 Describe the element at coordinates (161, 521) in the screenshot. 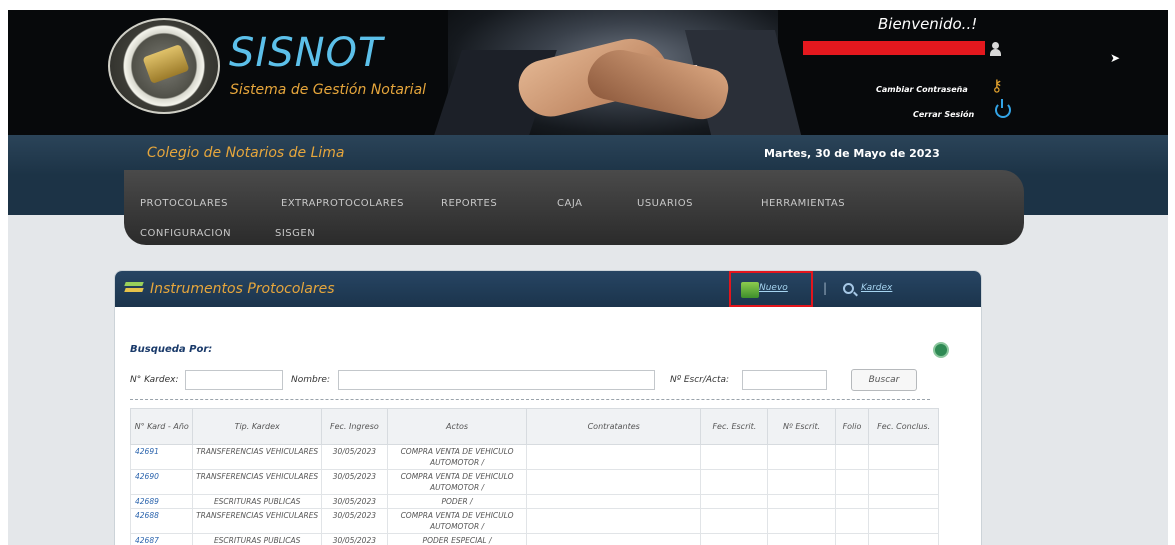

I see `cell-kardex: 42688` at that location.